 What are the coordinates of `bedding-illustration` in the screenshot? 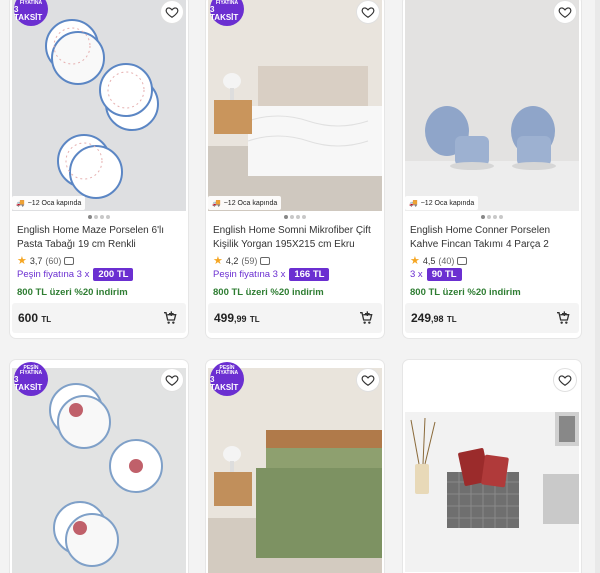 It's located at (295, 470).